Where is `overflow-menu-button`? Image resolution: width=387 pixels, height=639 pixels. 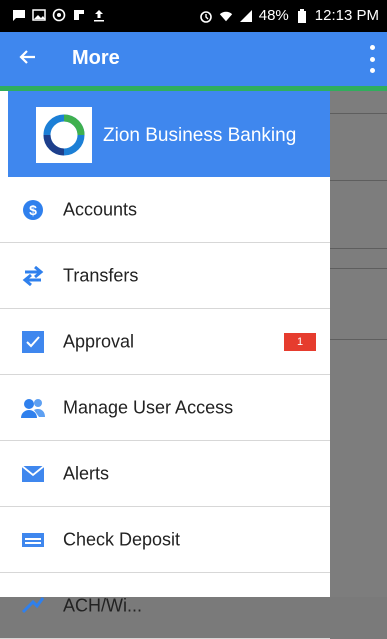 overflow-menu-button is located at coordinates (372, 59).